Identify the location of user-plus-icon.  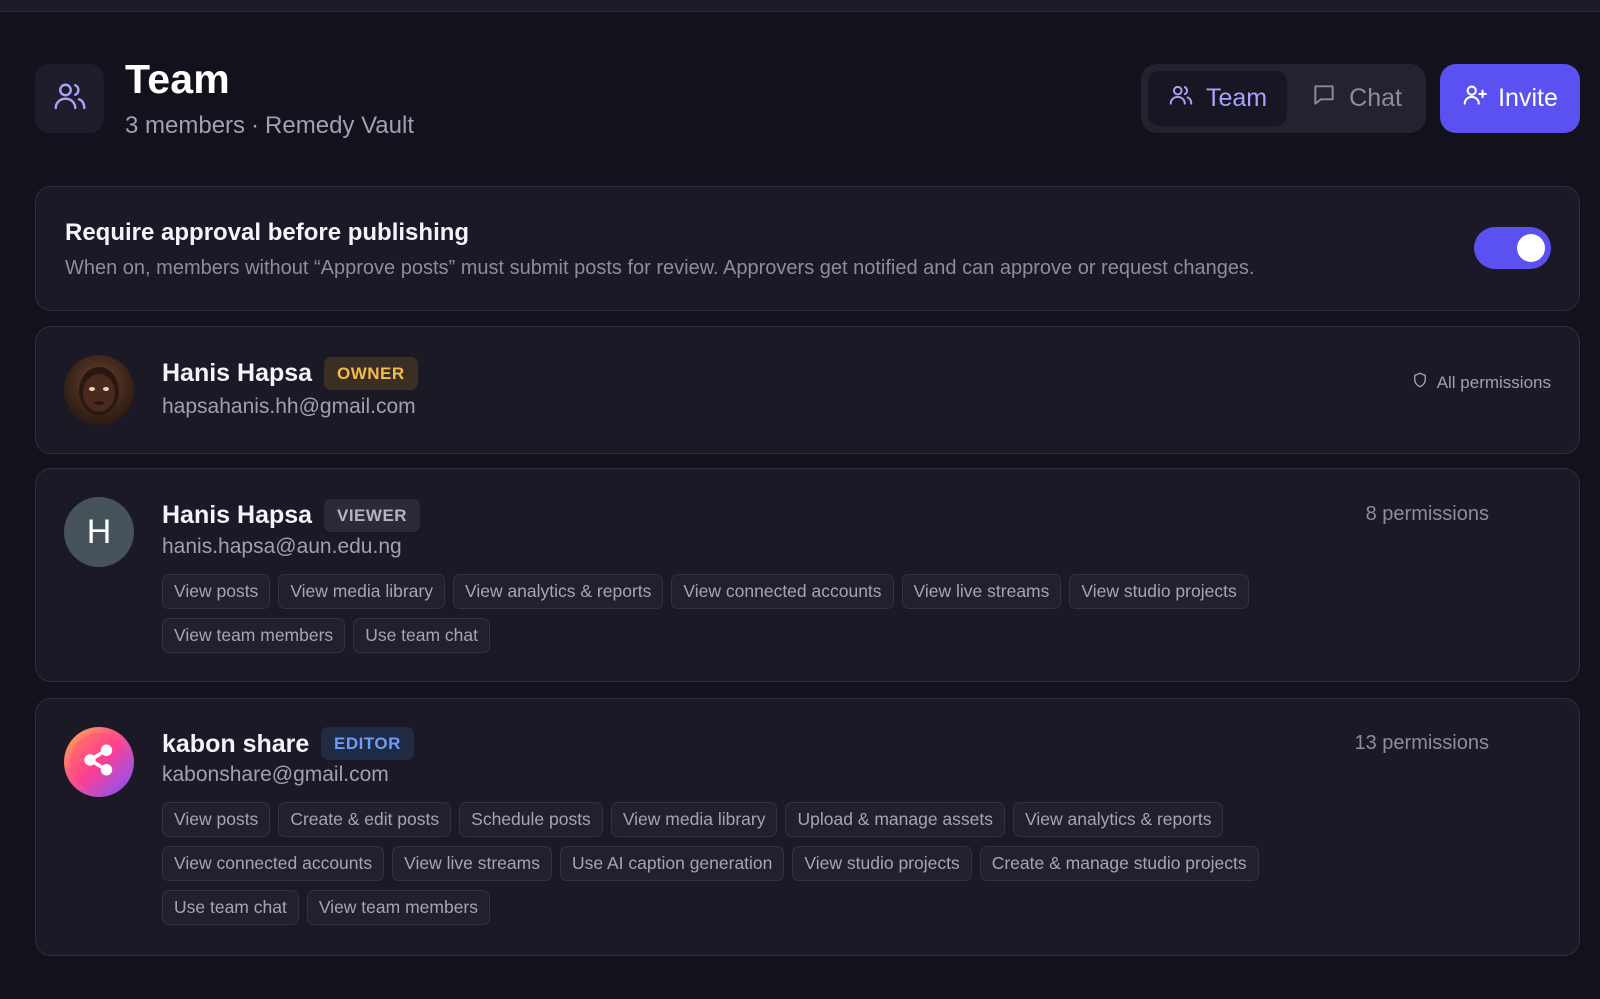
(1475, 98).